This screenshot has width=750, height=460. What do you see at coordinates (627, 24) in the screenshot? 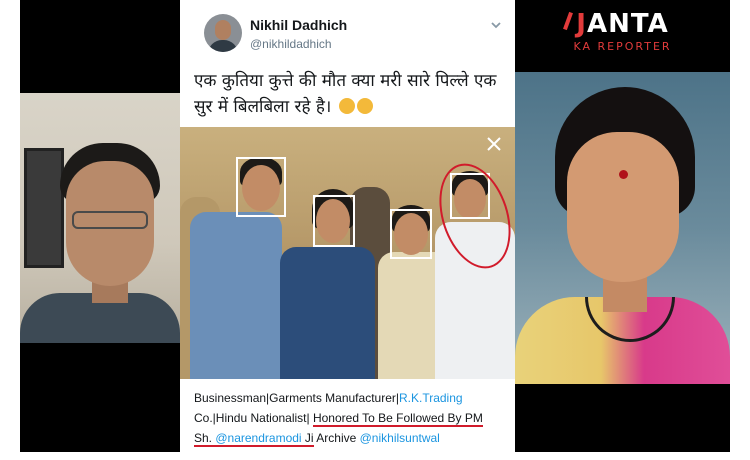
I see `logo-title-rest: ANTA` at bounding box center [627, 24].